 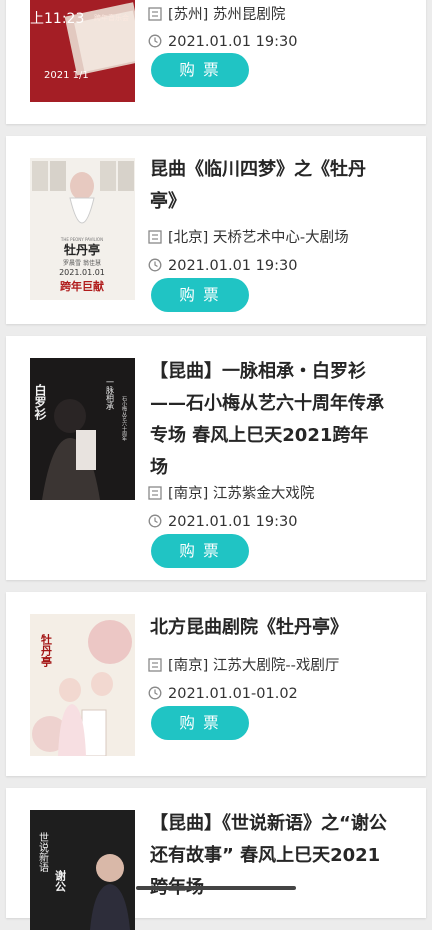 What do you see at coordinates (283, 42) in the screenshot?
I see `datetime-1: 2021.01.01 19:30` at bounding box center [283, 42].